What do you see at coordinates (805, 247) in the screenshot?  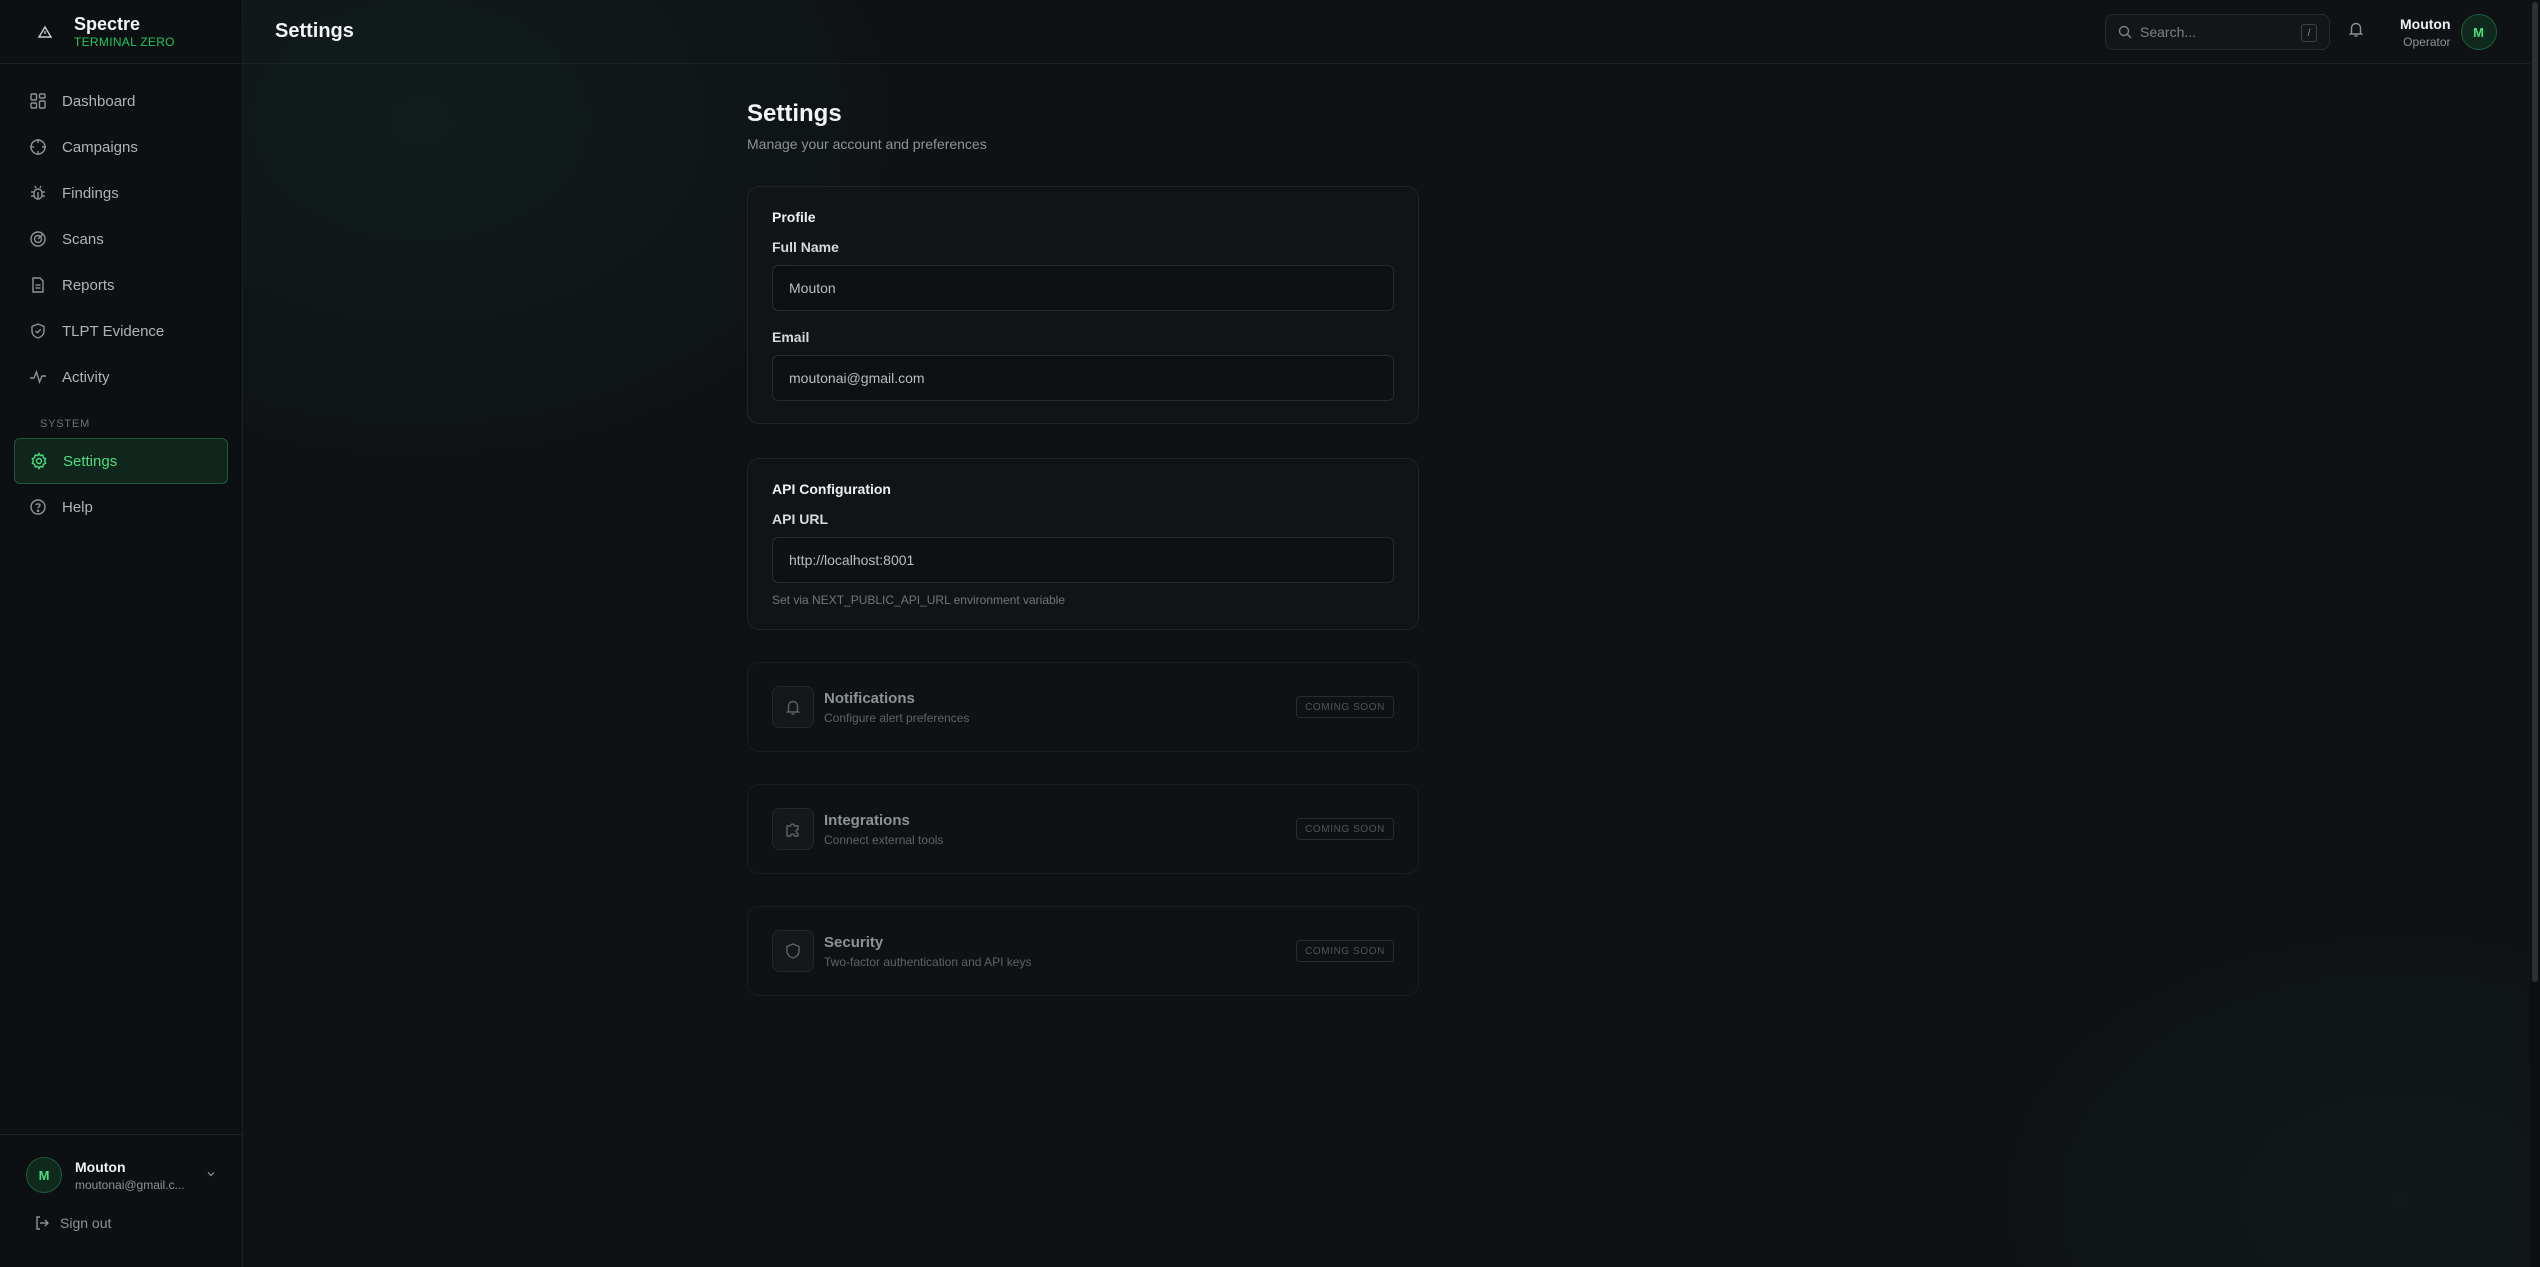 I see `full-name-label: Full Name` at bounding box center [805, 247].